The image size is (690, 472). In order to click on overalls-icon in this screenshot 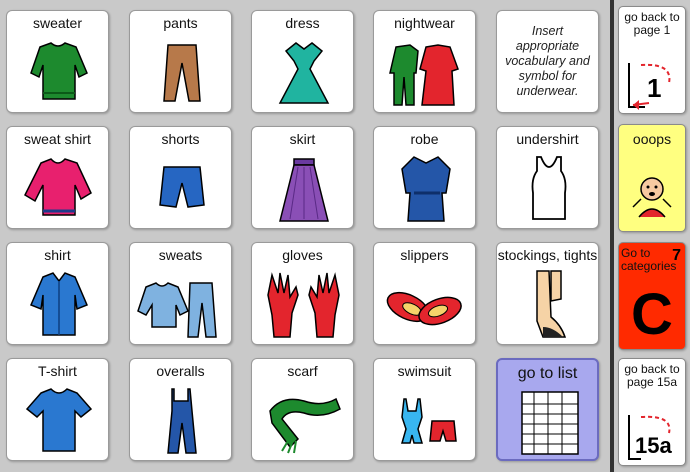, I will do `click(182, 421)`.